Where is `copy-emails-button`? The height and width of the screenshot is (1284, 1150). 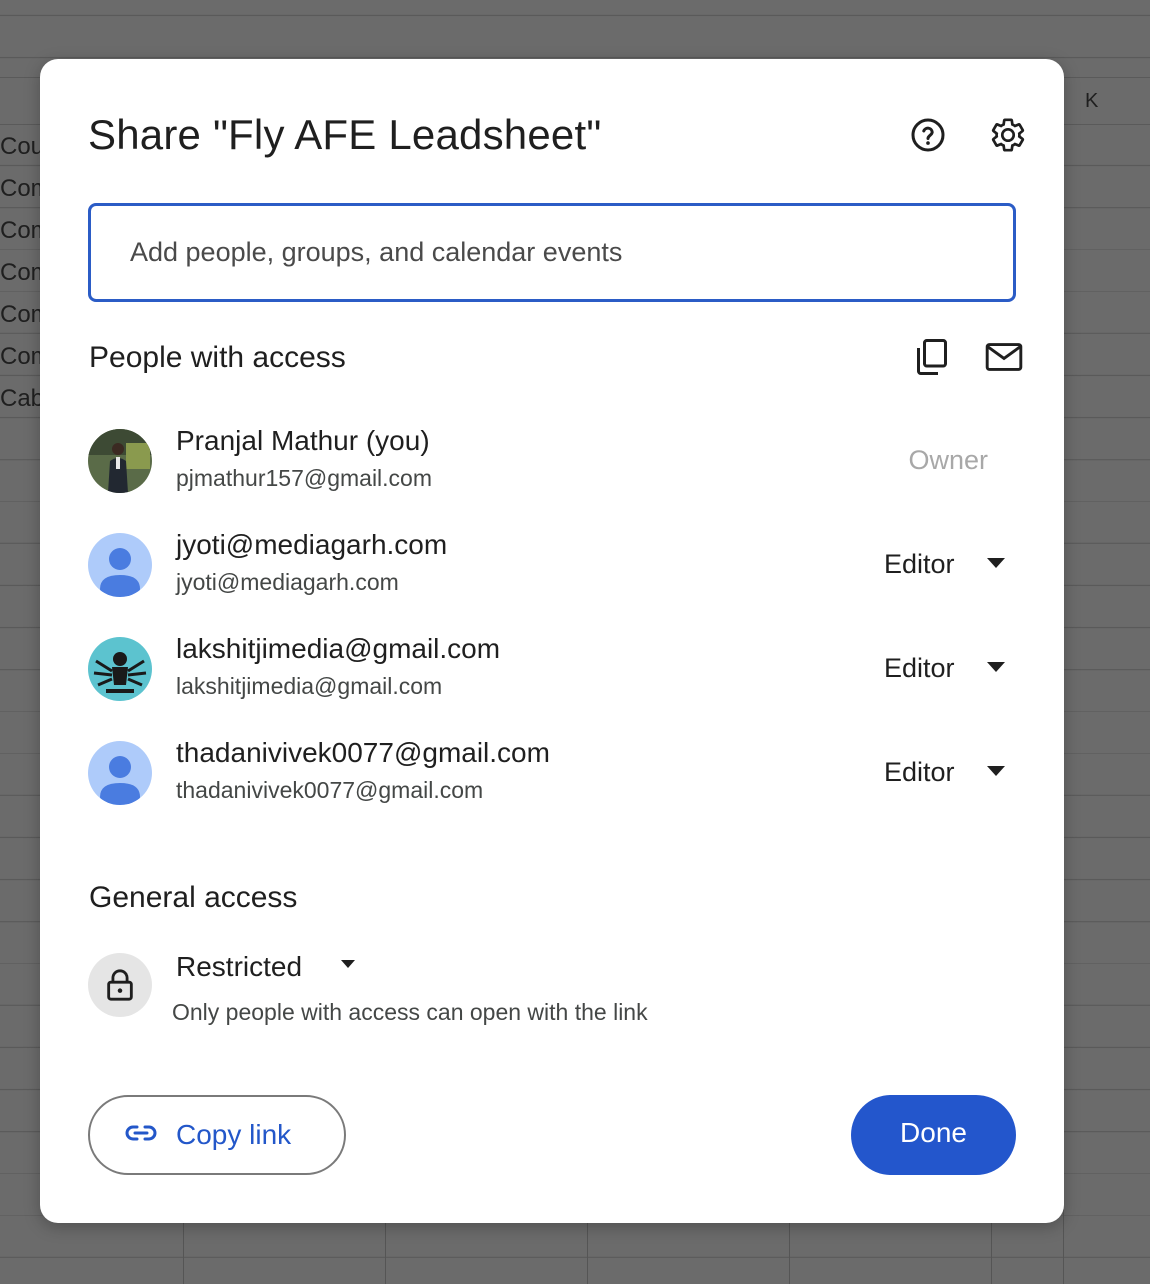
copy-emails-button is located at coordinates (932, 357).